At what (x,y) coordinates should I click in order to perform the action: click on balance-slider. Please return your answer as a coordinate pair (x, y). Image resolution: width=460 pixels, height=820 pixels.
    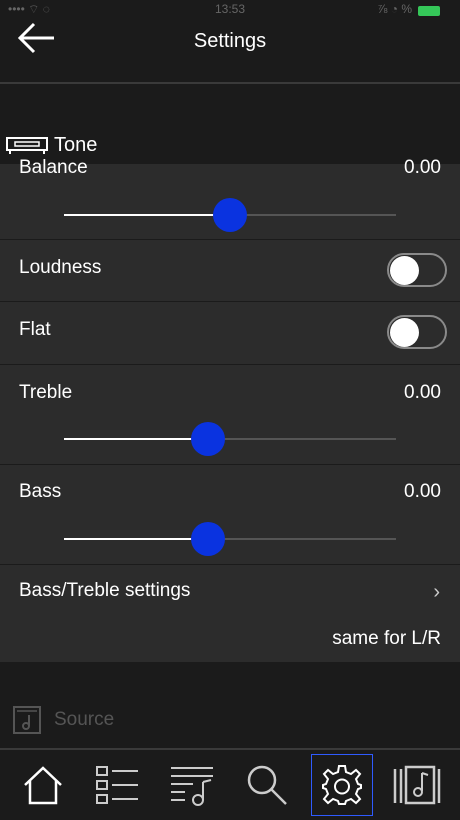
    Looking at the image, I should click on (230, 215).